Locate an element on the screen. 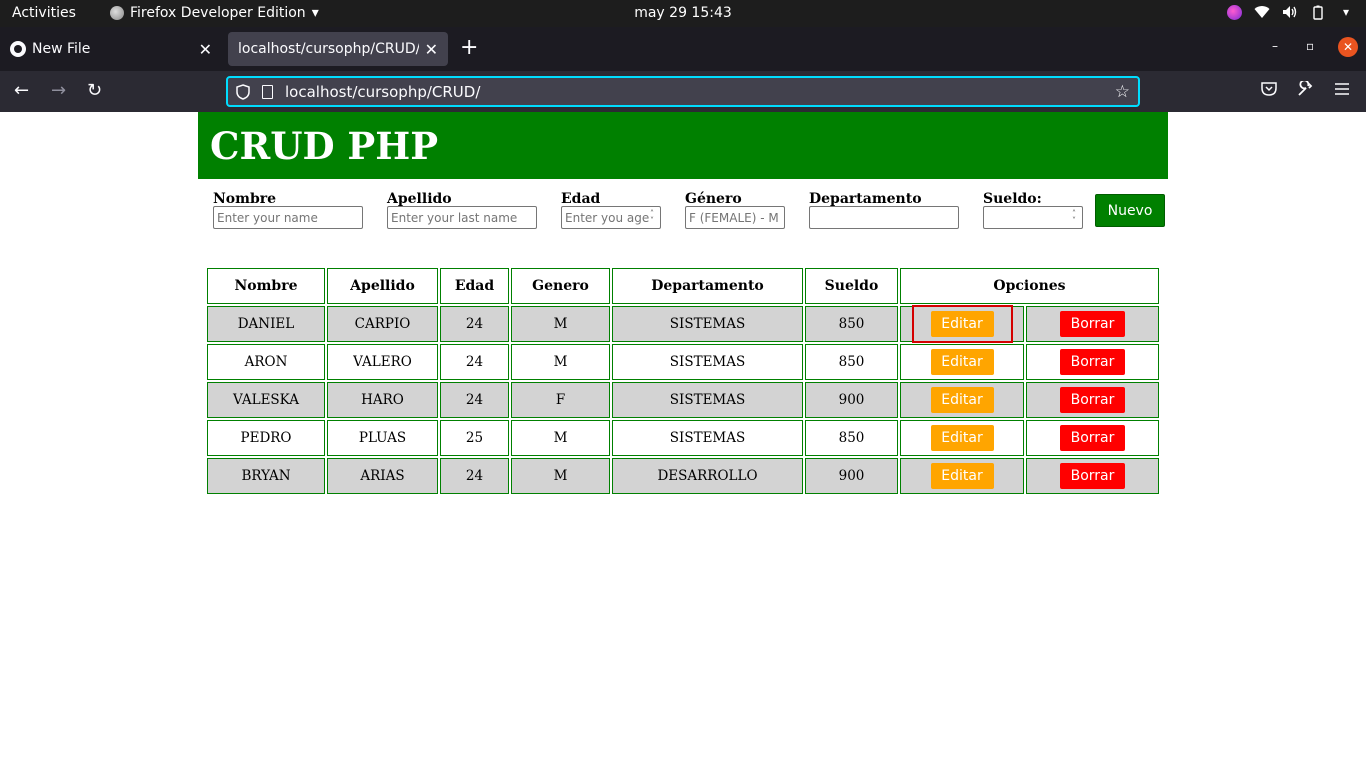  clock: may 29 15:43 is located at coordinates (683, 13).